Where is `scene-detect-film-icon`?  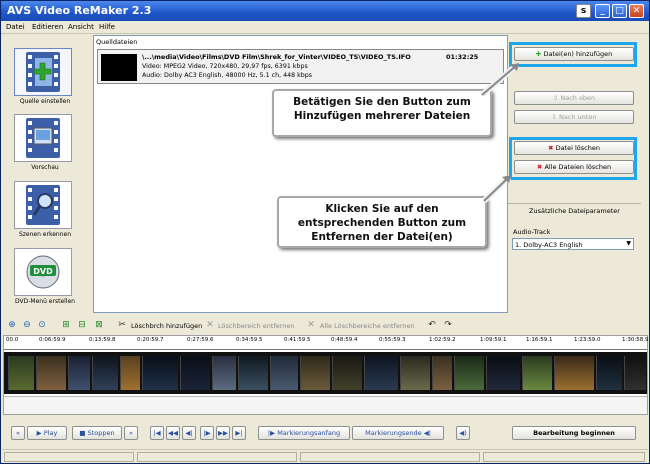
scene-detect-film-icon is located at coordinates (43, 205).